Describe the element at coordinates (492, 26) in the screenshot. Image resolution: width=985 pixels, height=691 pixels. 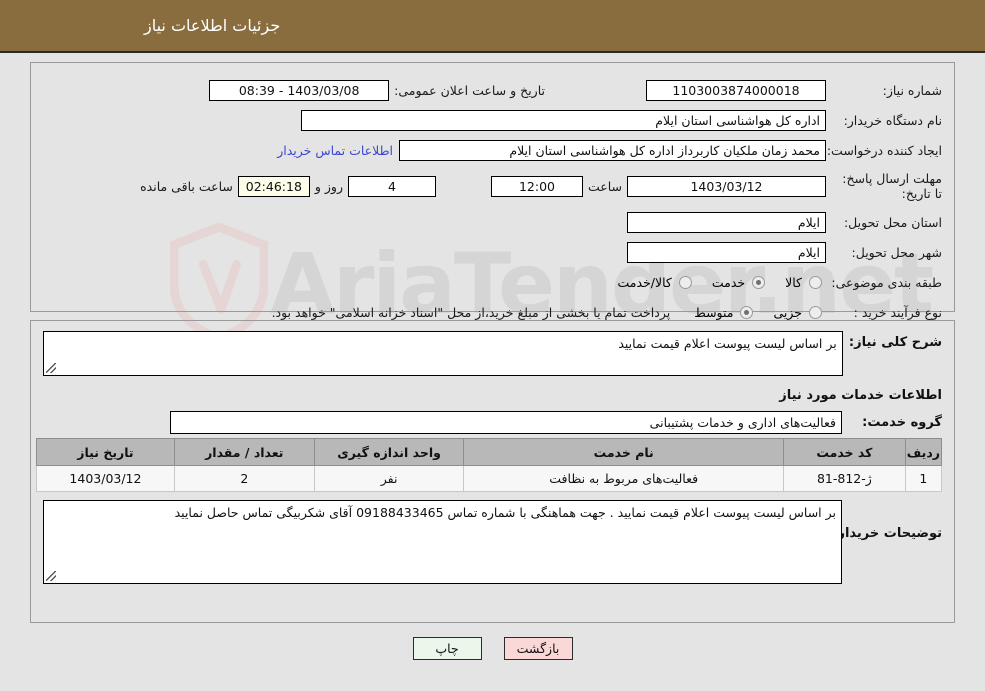
I see `page-header: جزئیات اطلاعات نیاز` at that location.